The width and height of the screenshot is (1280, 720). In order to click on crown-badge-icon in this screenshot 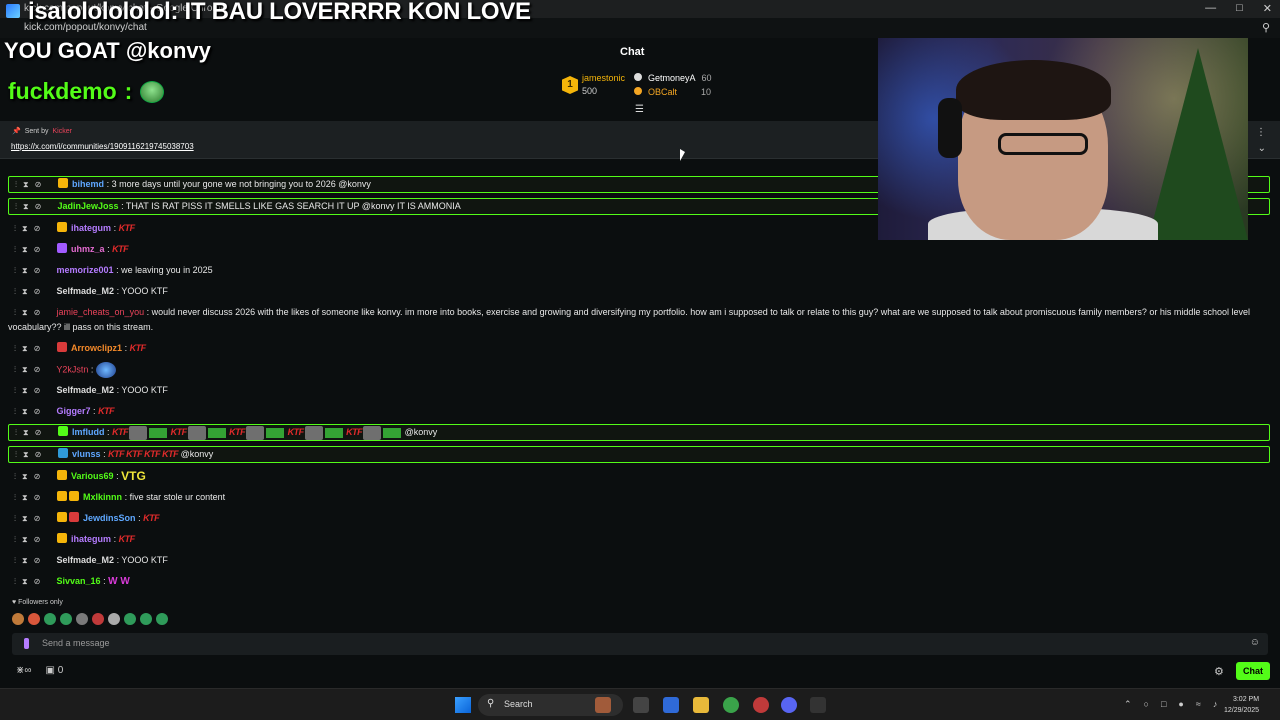, I will do `click(61, 496)`.